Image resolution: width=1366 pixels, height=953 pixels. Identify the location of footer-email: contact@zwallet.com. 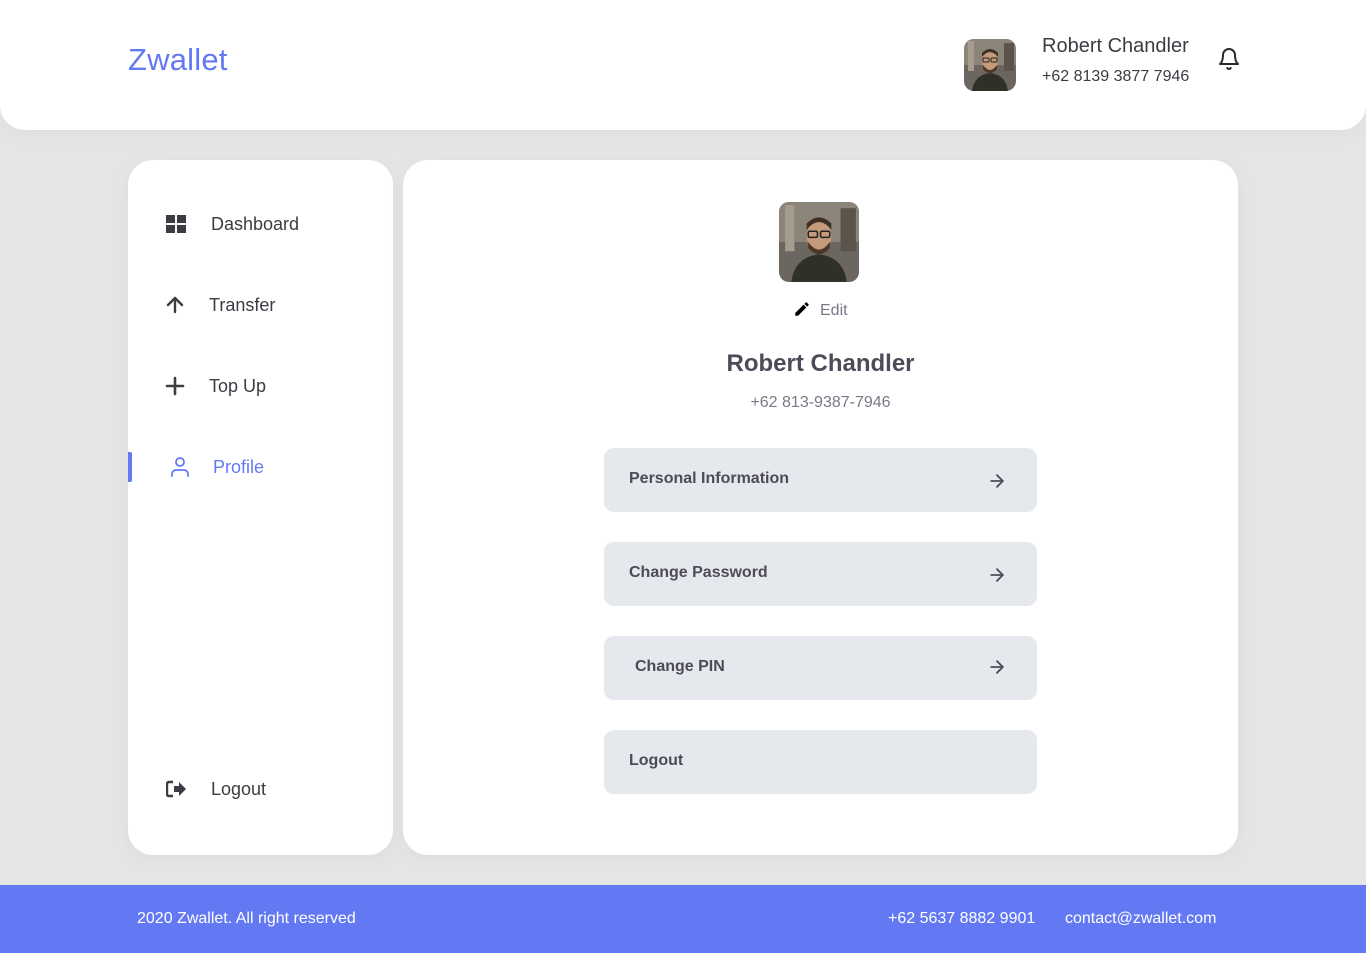
(1140, 919).